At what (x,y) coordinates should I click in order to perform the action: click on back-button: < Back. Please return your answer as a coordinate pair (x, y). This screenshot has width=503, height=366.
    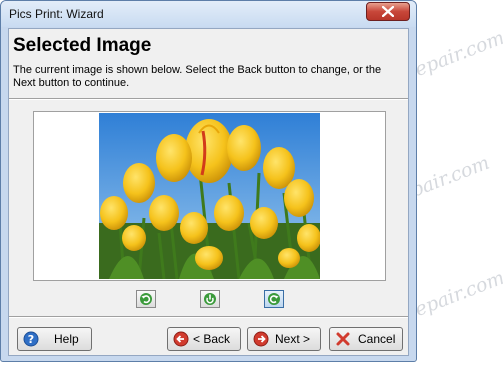
    Looking at the image, I should click on (204, 339).